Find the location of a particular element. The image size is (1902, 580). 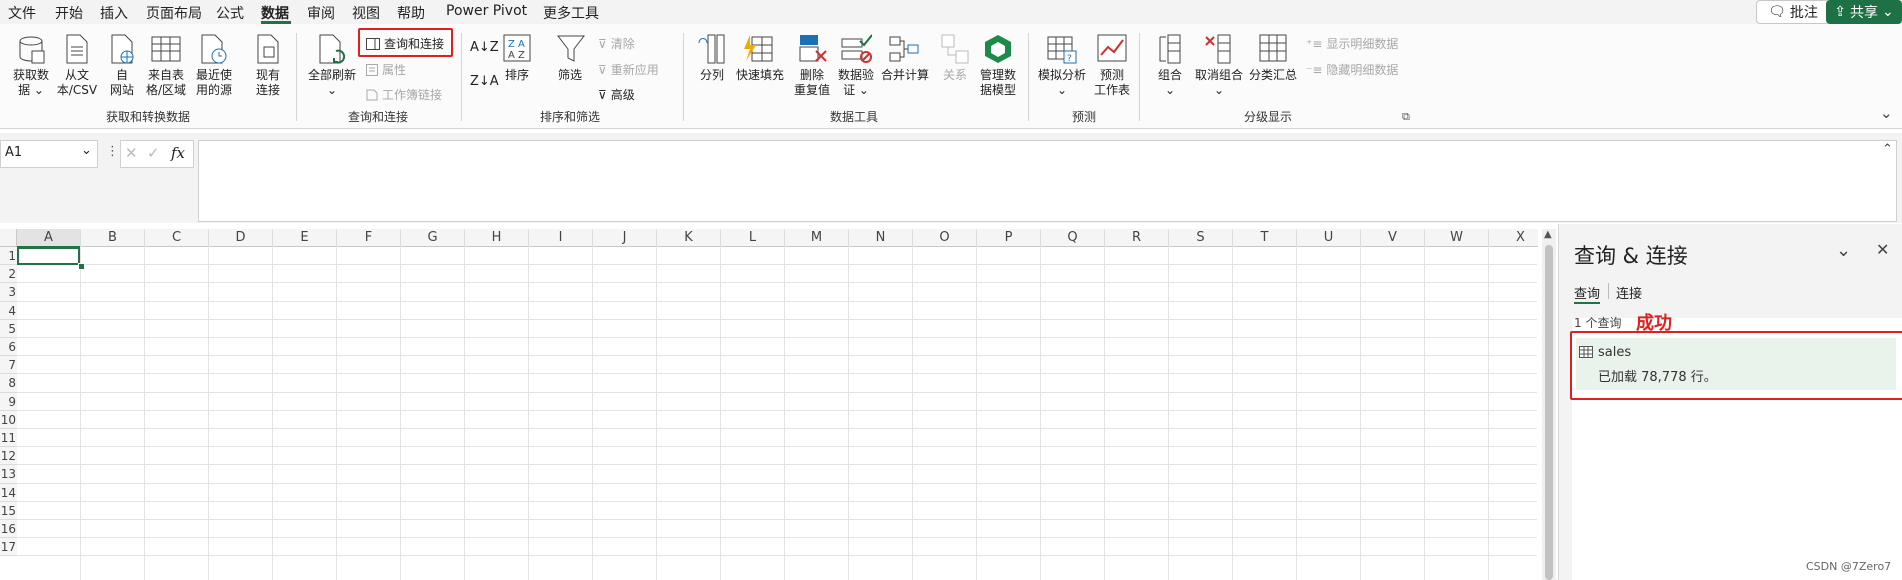

menu-data: 数据 is located at coordinates (275, 13).